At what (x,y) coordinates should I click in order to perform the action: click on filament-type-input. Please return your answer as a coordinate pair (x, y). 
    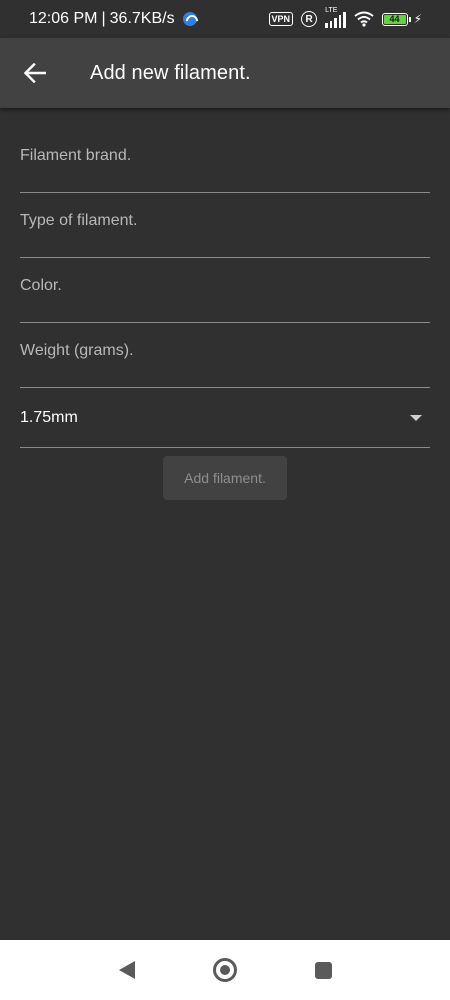
    Looking at the image, I should click on (225, 221).